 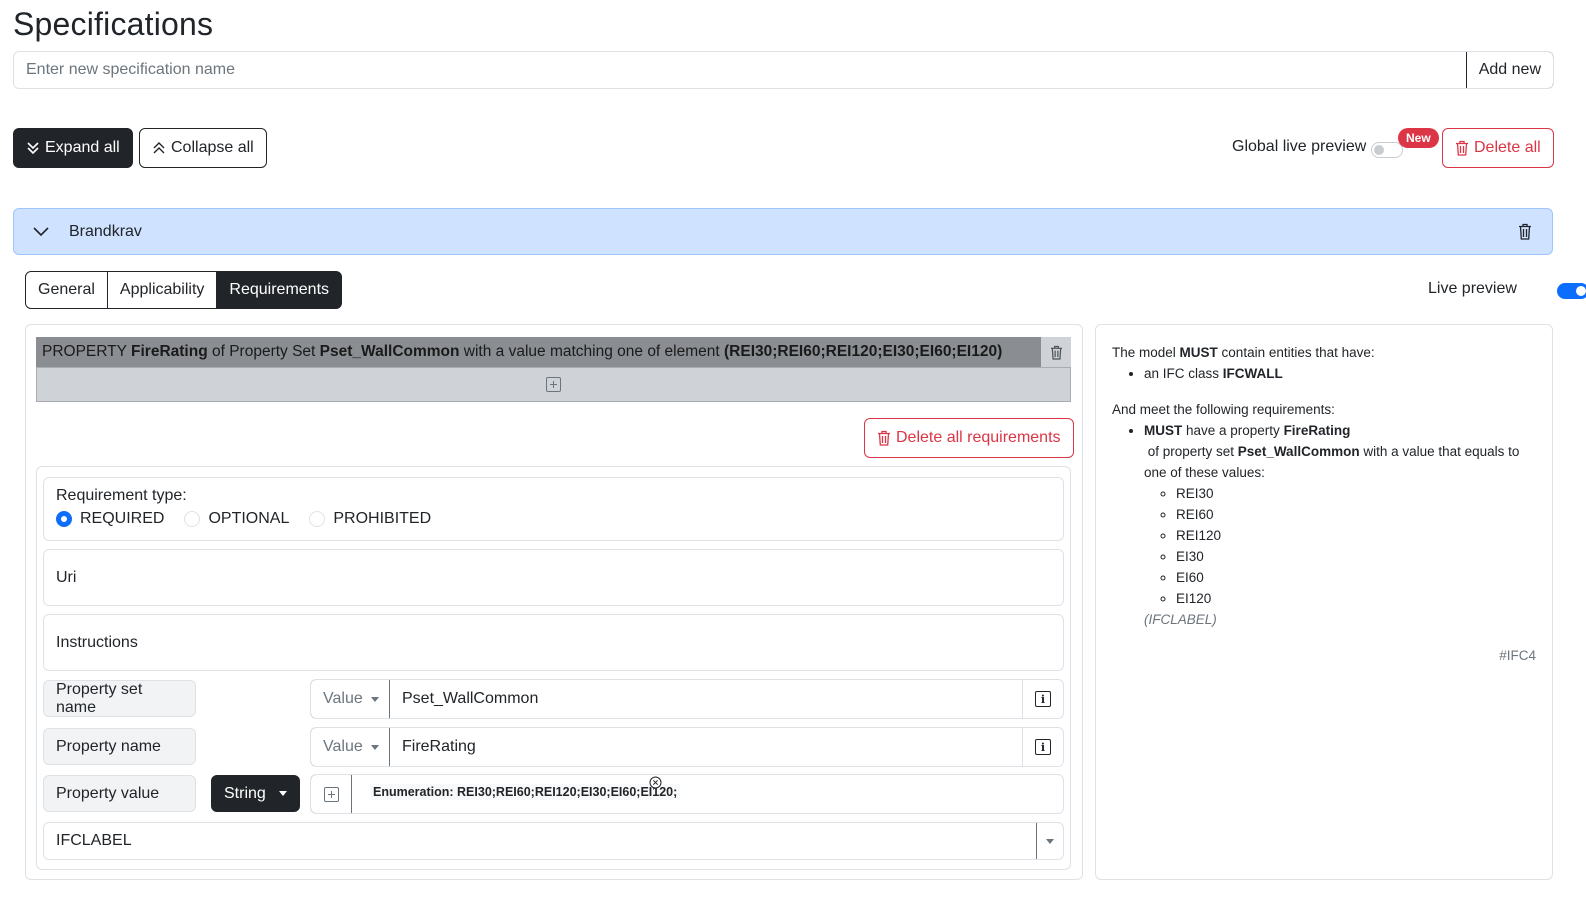 What do you see at coordinates (1356, 556) in the screenshot?
I see `preview-value-item: EI30` at bounding box center [1356, 556].